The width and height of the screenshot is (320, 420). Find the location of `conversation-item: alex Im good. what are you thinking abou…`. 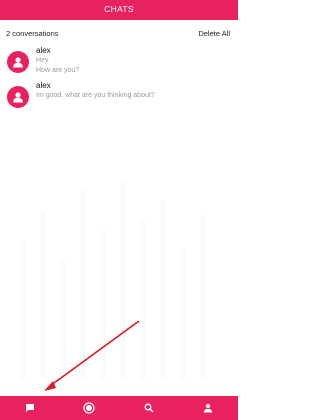

conversation-item: alex Im good. what are you thinking abou… is located at coordinates (119, 98).